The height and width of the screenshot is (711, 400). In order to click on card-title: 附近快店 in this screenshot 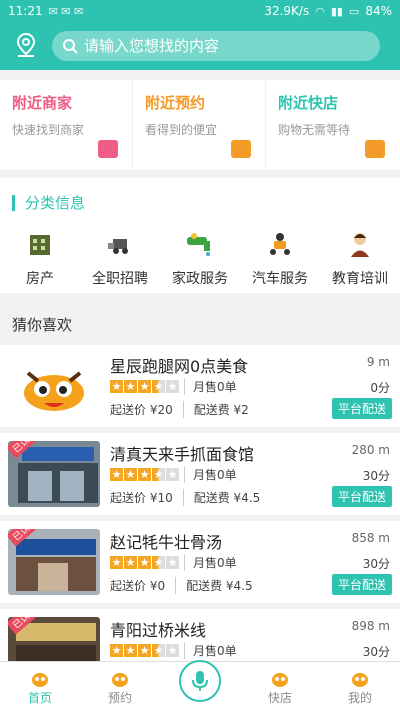, I will do `click(308, 103)`.